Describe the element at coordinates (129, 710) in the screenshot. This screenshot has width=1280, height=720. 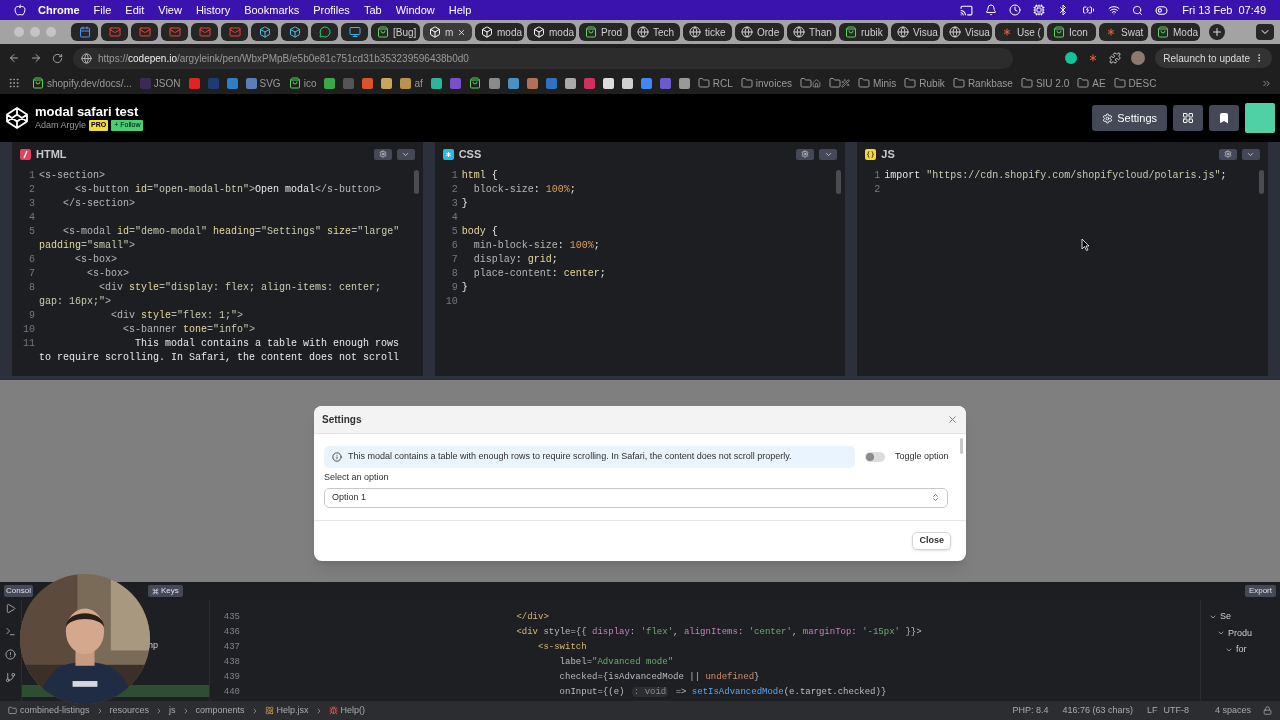
I see `breadcrumb: resources` at that location.